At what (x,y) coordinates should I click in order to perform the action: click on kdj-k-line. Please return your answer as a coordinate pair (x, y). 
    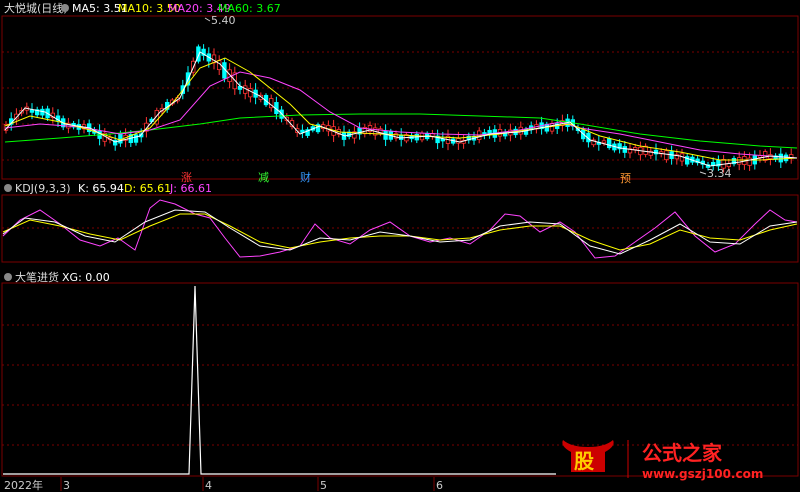
    Looking at the image, I should click on (400, 232).